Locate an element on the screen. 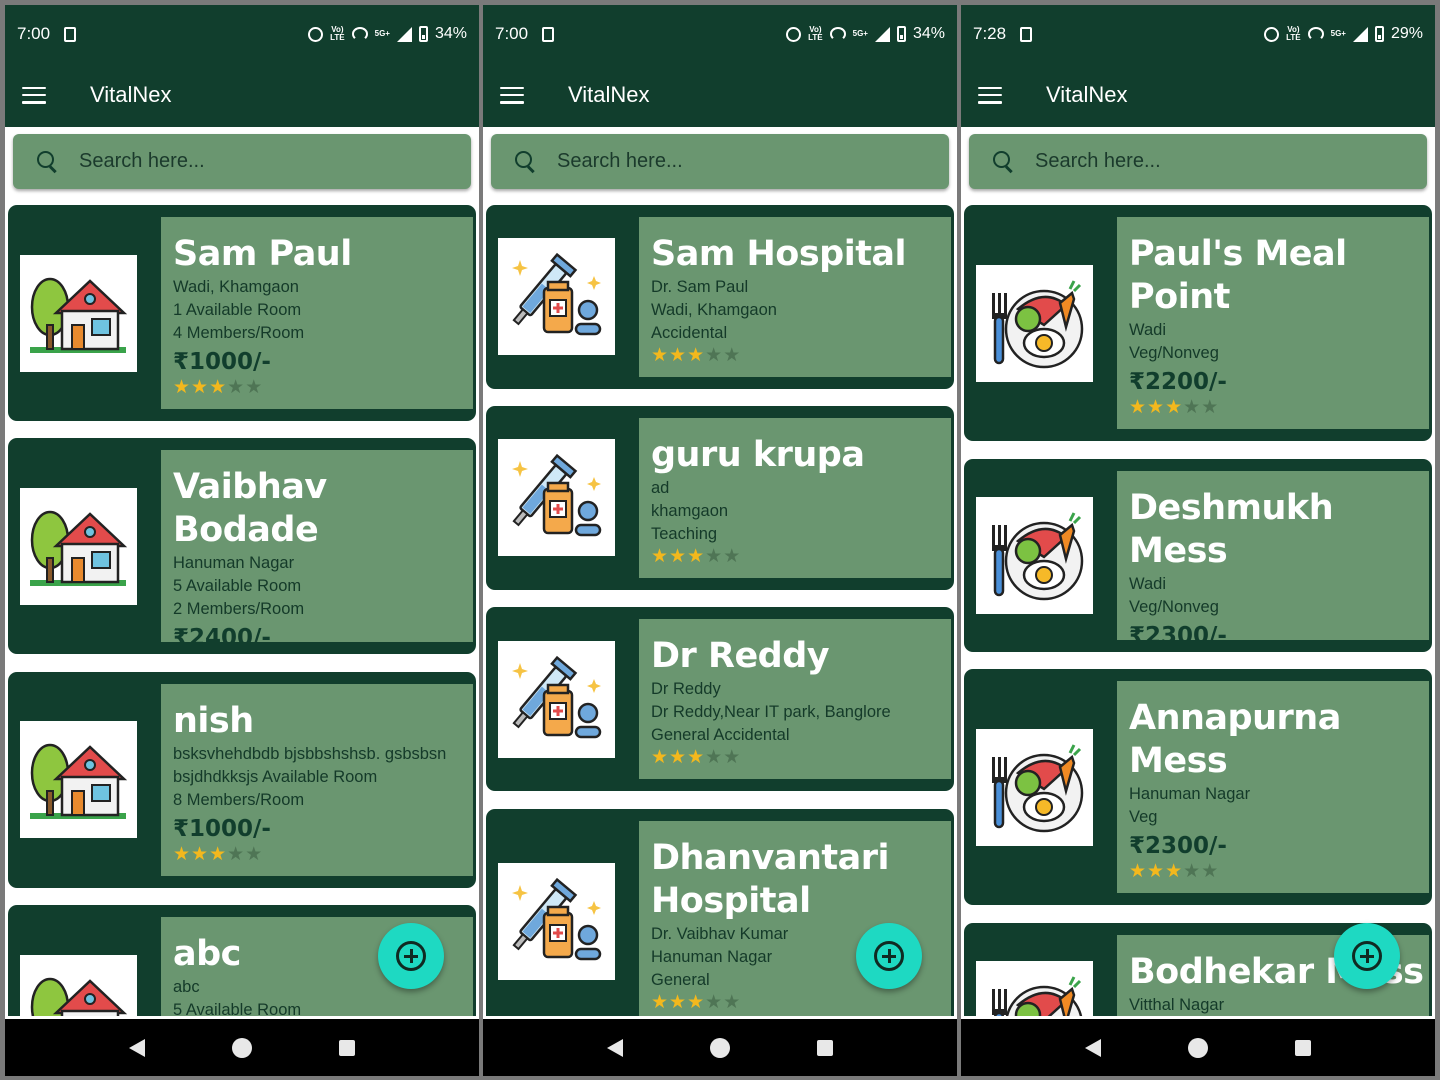 The image size is (1440, 1080). listing-title: Dr Reddy is located at coordinates (740, 656).